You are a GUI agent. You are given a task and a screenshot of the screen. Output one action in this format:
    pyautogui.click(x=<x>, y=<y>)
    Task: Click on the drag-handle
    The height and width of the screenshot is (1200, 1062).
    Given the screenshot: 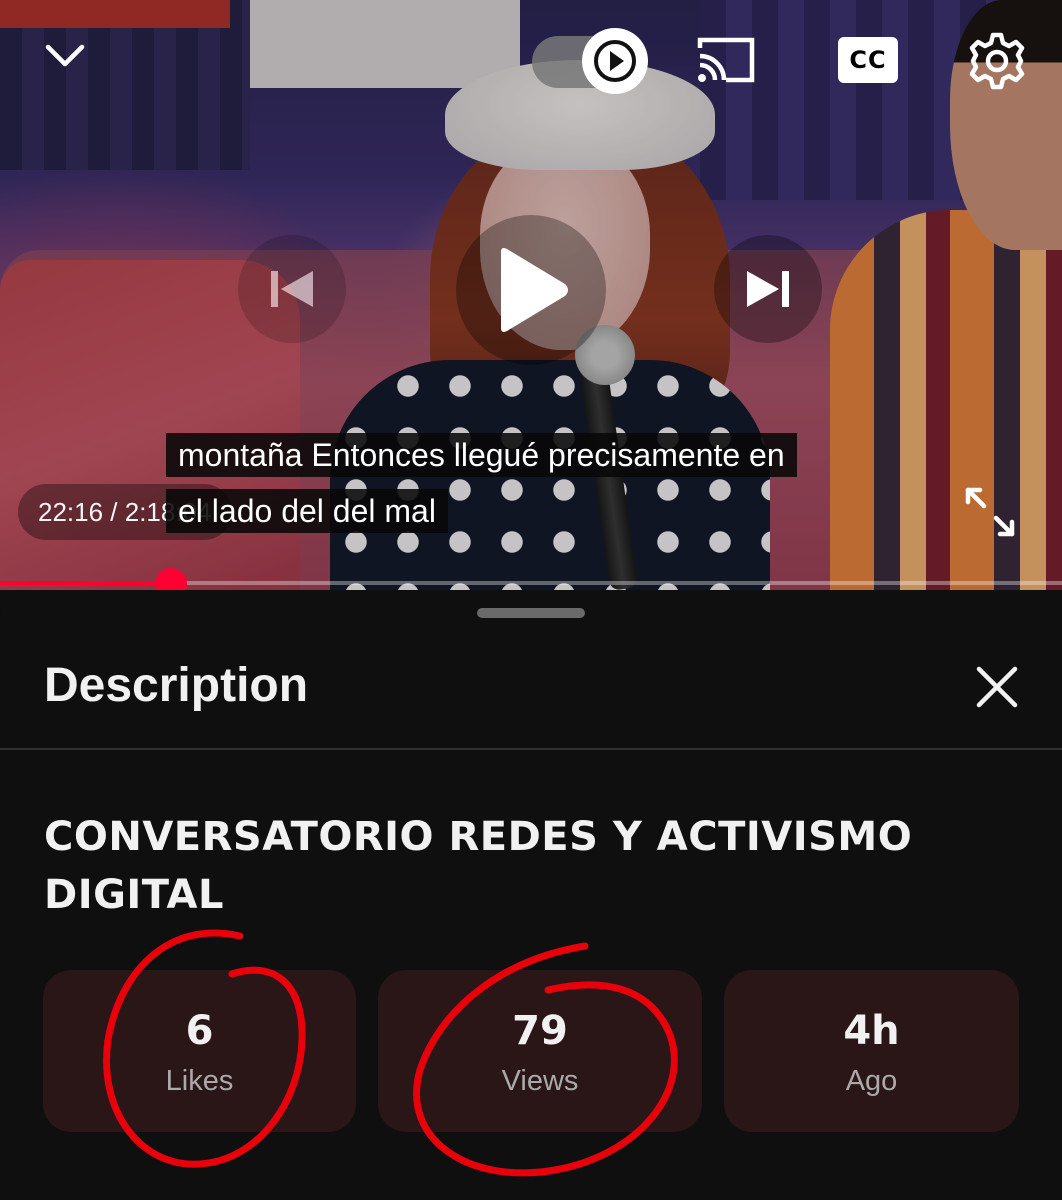 What is the action you would take?
    pyautogui.click(x=531, y=613)
    